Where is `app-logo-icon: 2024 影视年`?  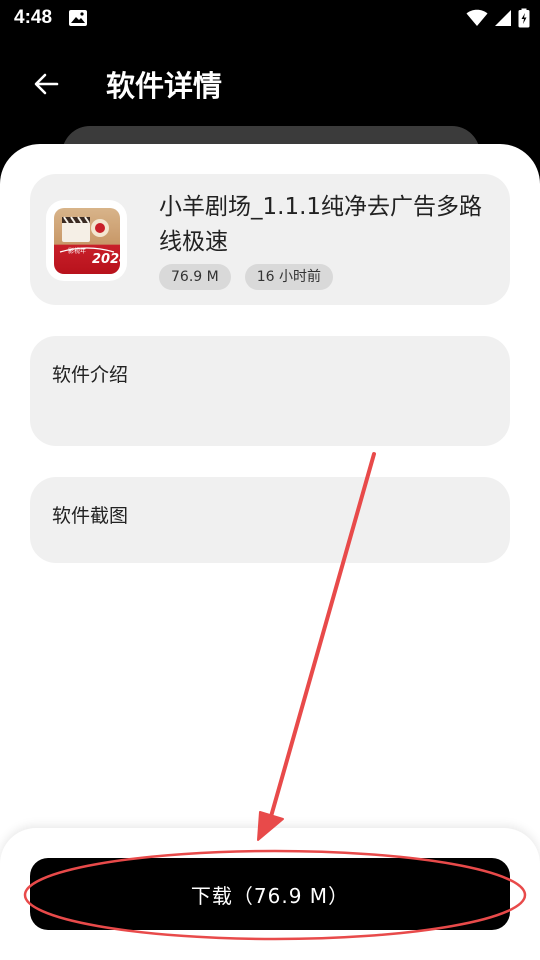
app-logo-icon: 2024 影视年 is located at coordinates (86, 240).